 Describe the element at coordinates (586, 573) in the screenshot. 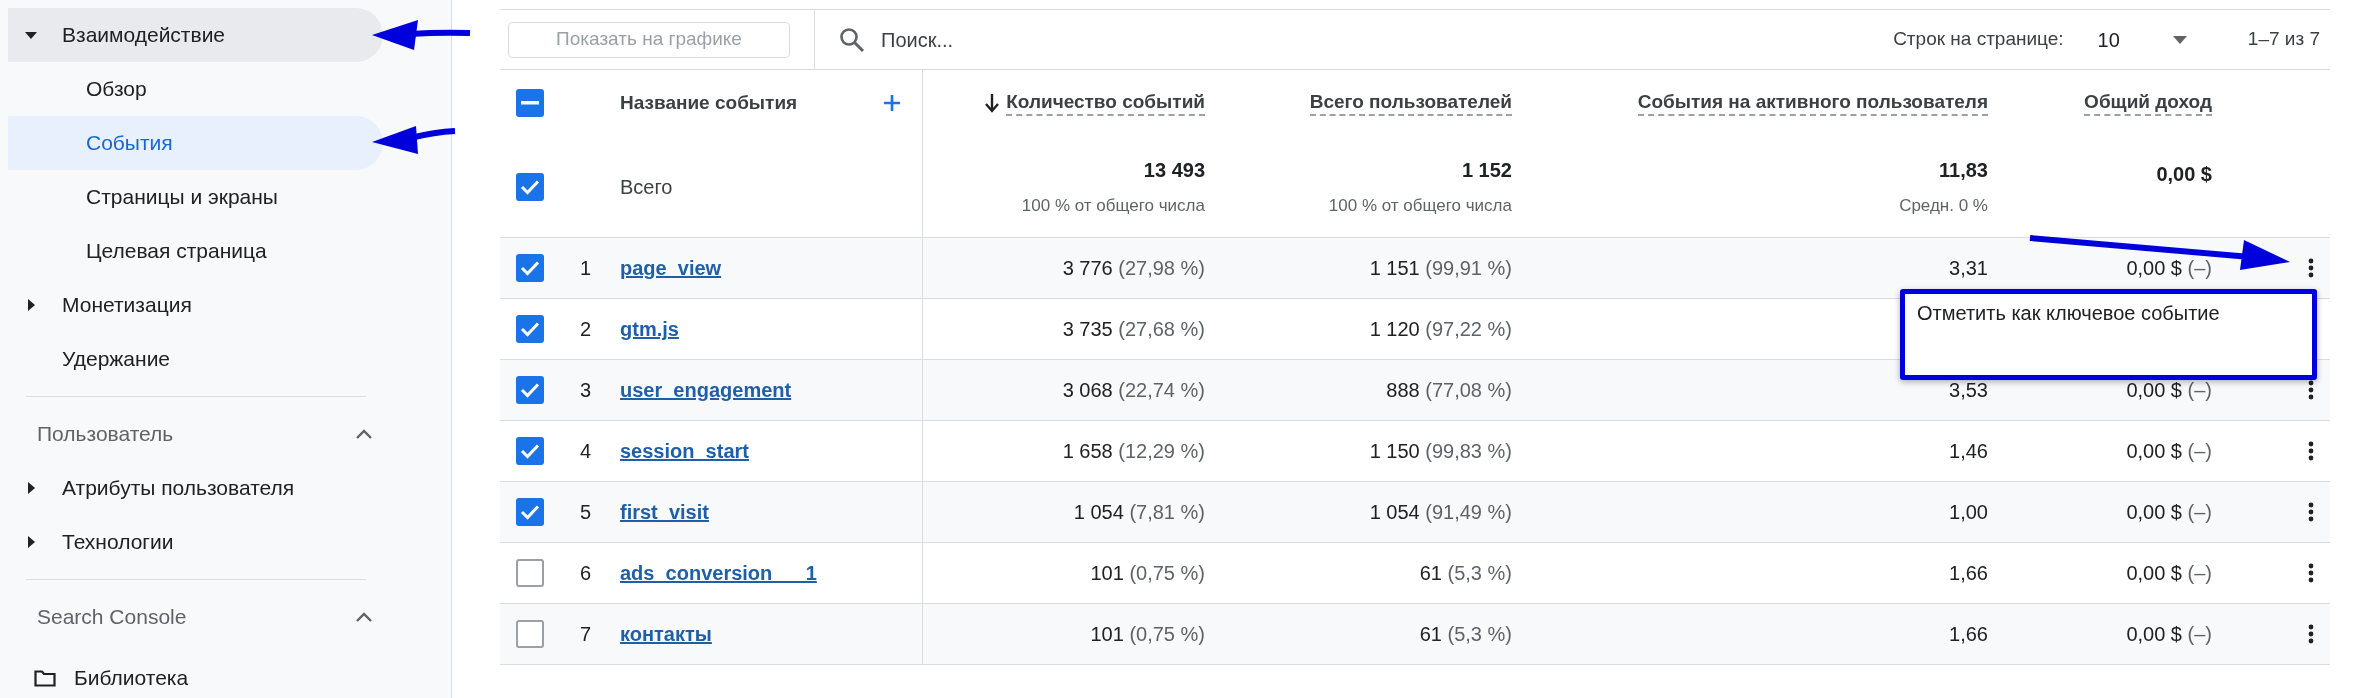

I see `row-number: 6` at that location.